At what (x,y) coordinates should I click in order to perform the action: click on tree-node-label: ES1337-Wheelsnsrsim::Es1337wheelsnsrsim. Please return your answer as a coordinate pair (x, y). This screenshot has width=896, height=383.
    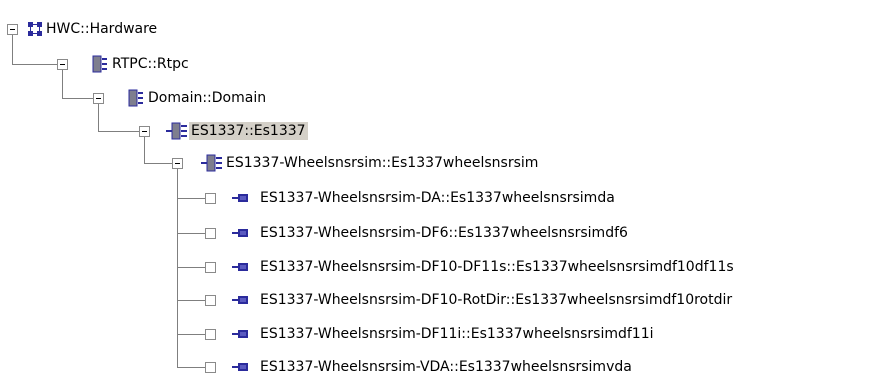
    Looking at the image, I should click on (382, 163).